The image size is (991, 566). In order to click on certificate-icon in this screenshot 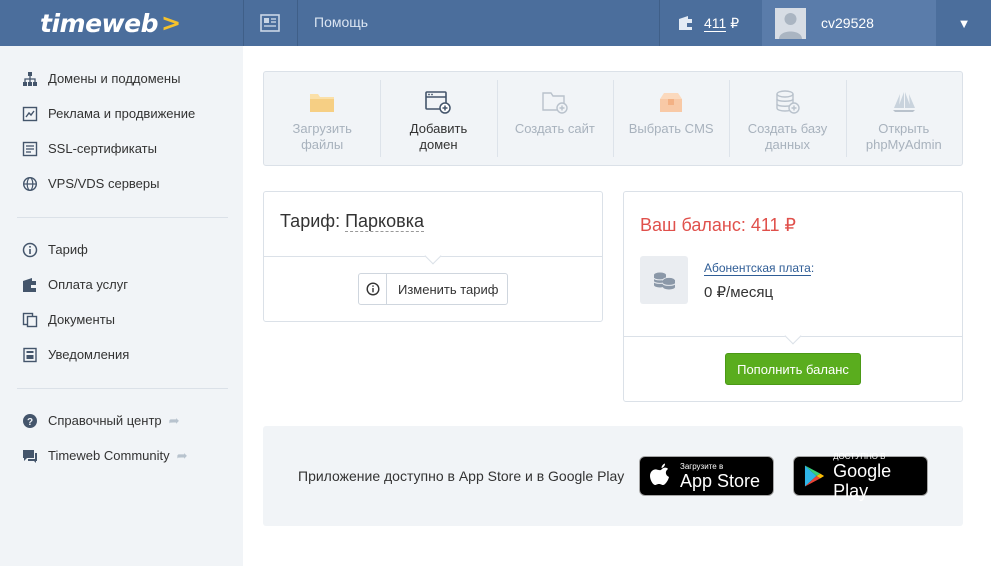, I will do `click(30, 149)`.